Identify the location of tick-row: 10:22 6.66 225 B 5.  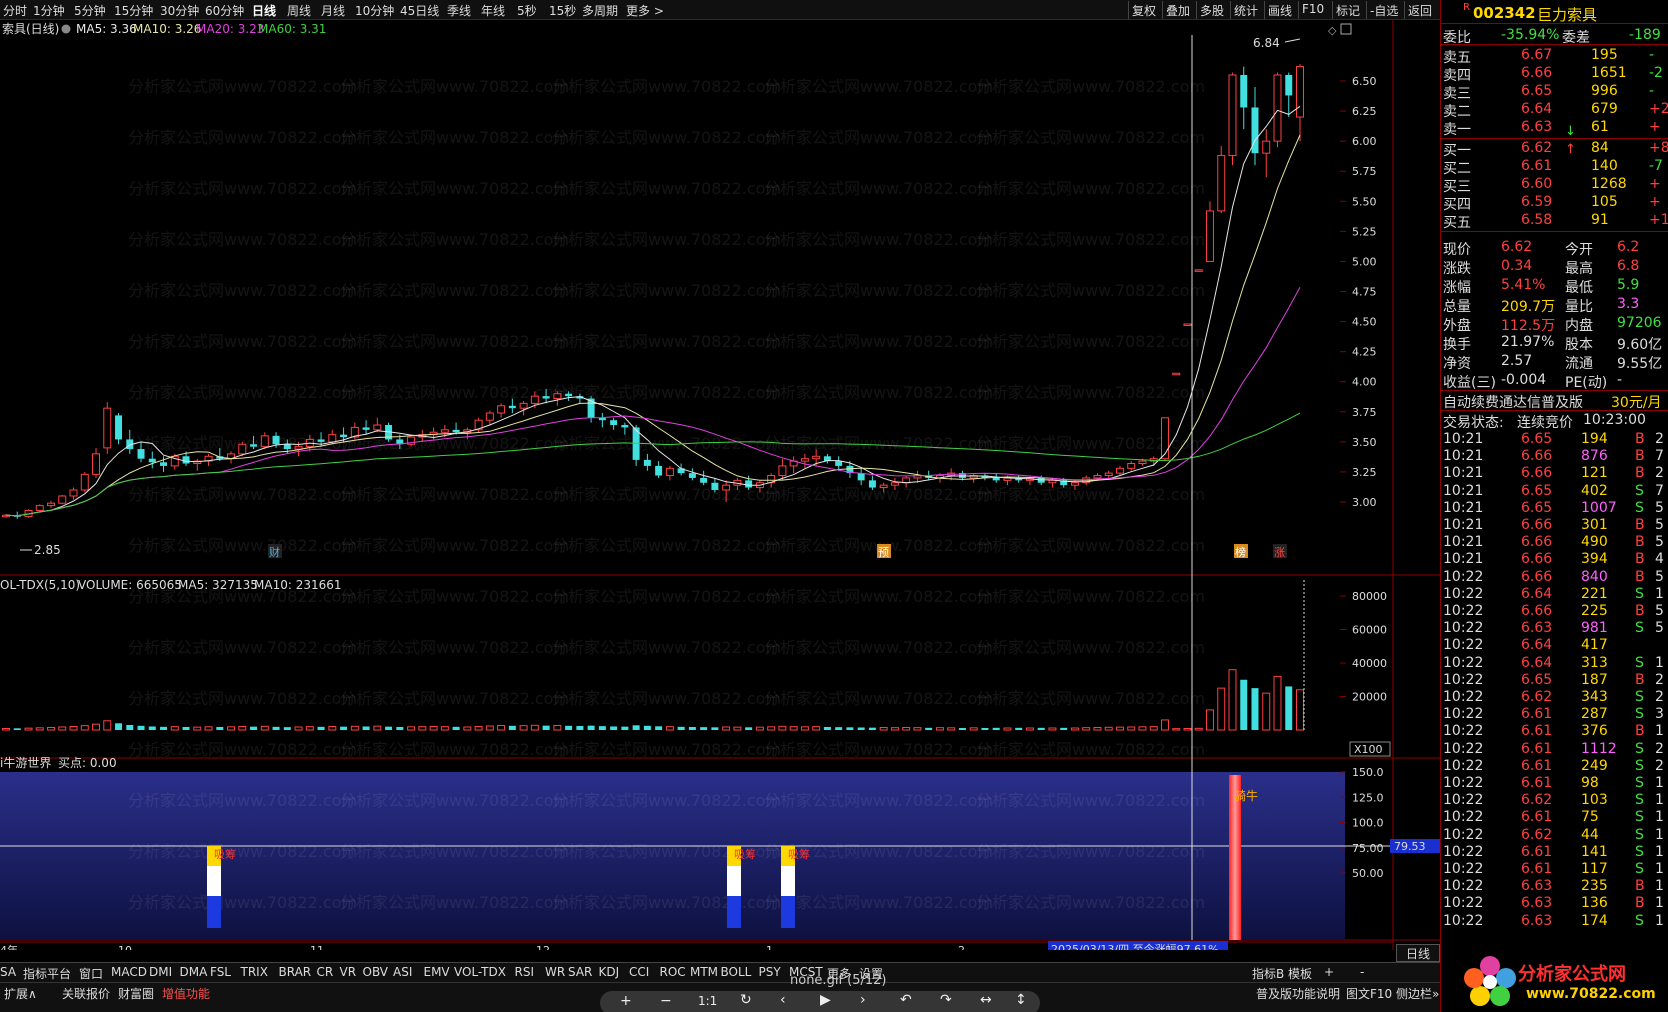
(1554, 611).